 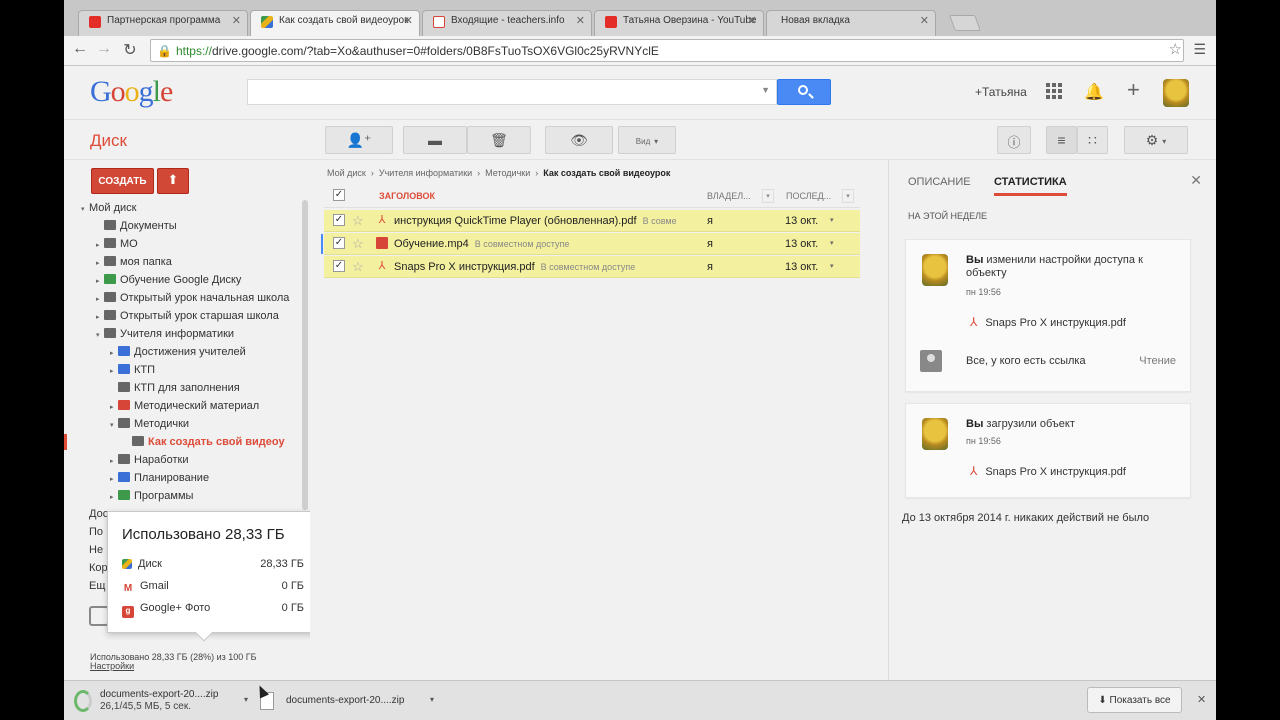 What do you see at coordinates (122, 181) in the screenshot?
I see `create-button: СОЗДАТЬ` at bounding box center [122, 181].